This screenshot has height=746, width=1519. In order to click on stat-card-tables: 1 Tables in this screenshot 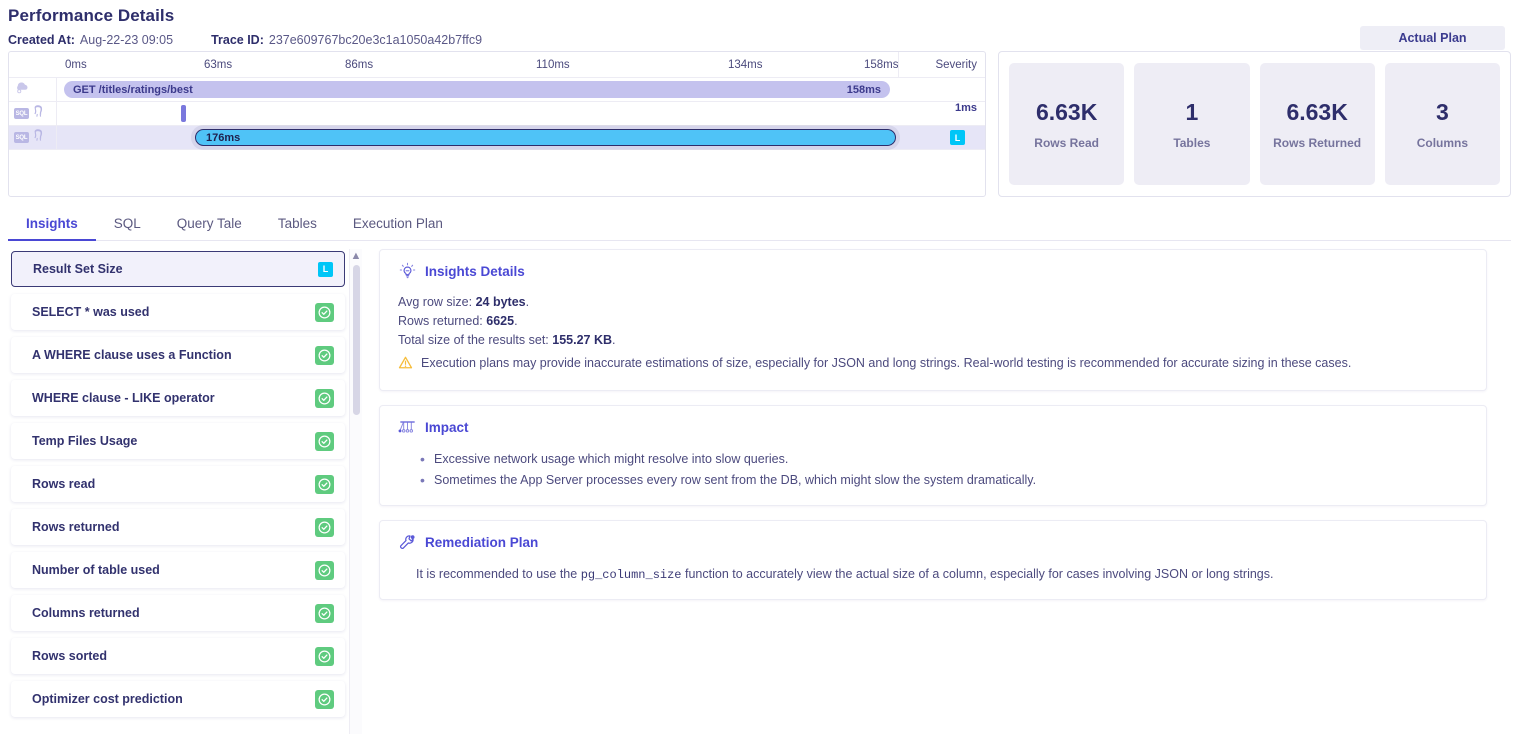, I will do `click(1192, 124)`.